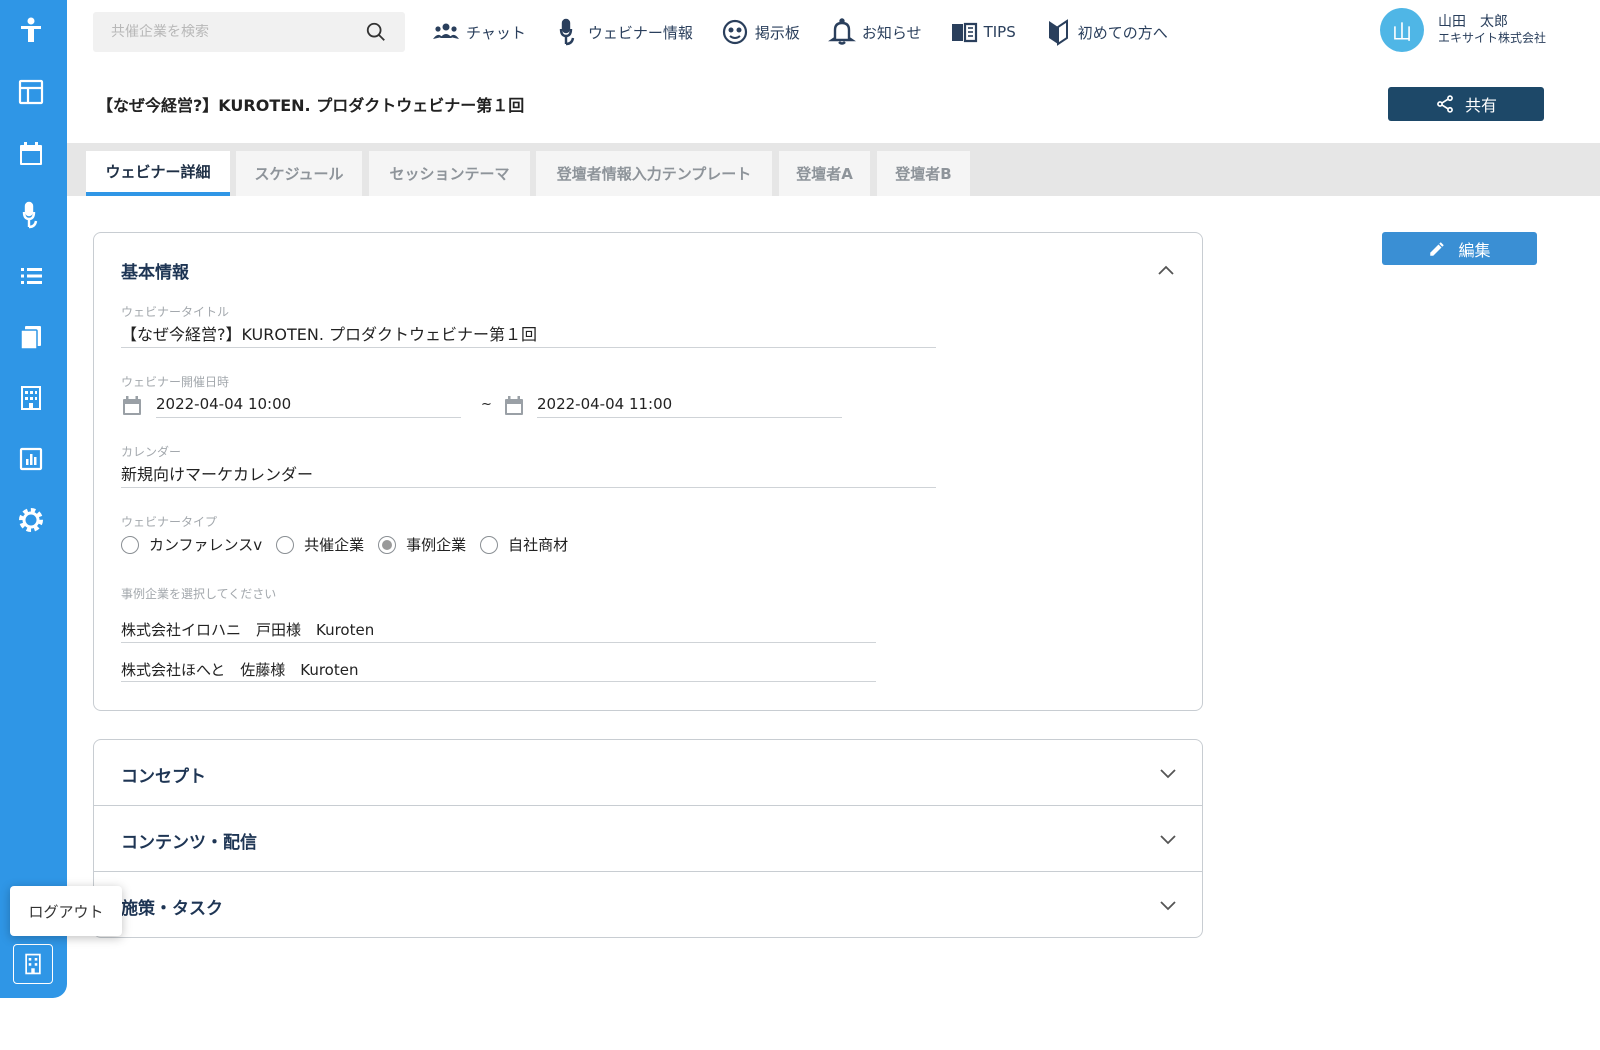 This screenshot has height=1050, width=1600. I want to click on webinar-type-label: ウェビナータイプ, so click(169, 522).